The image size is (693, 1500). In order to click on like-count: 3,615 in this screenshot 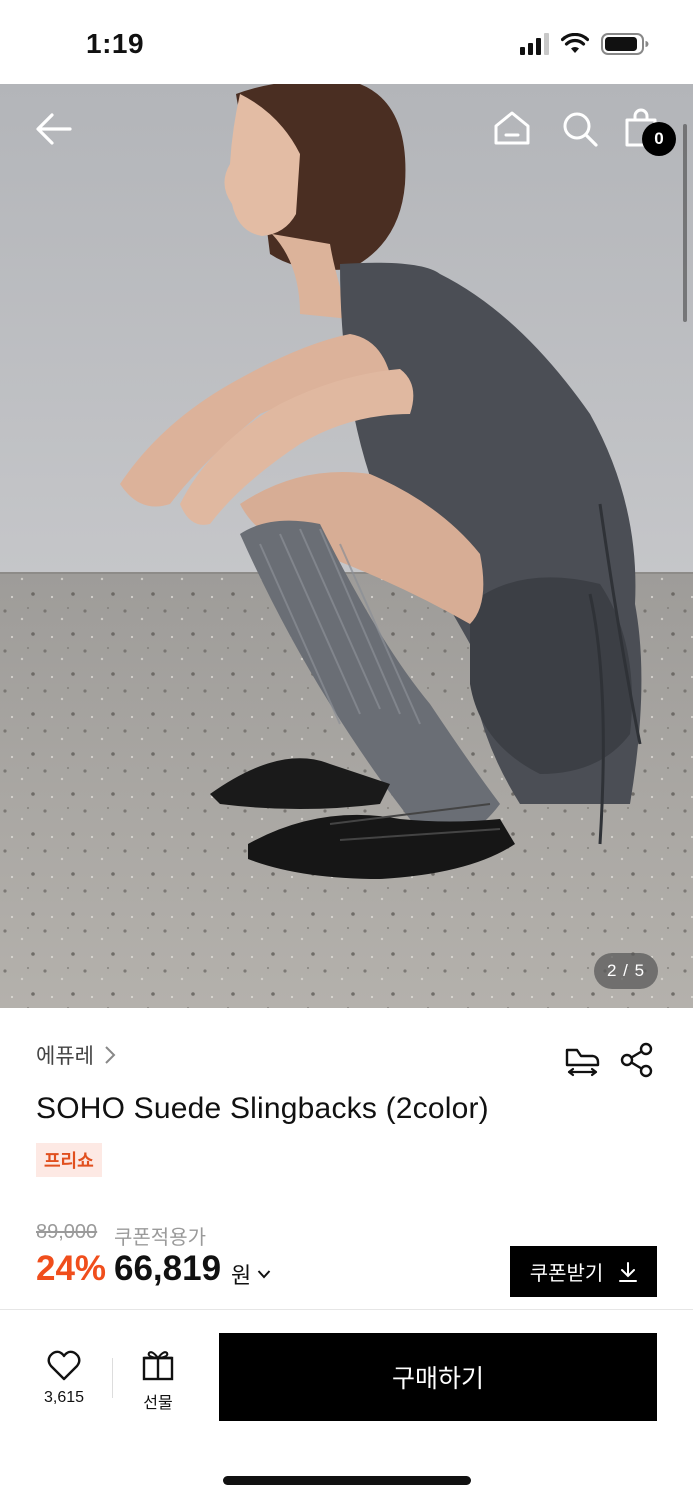, I will do `click(64, 1397)`.